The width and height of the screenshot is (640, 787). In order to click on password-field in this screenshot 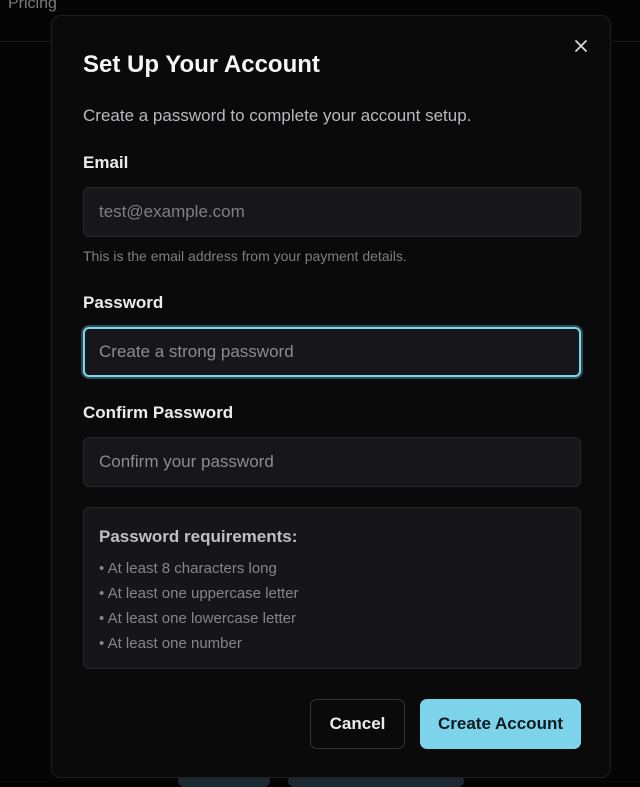, I will do `click(332, 352)`.